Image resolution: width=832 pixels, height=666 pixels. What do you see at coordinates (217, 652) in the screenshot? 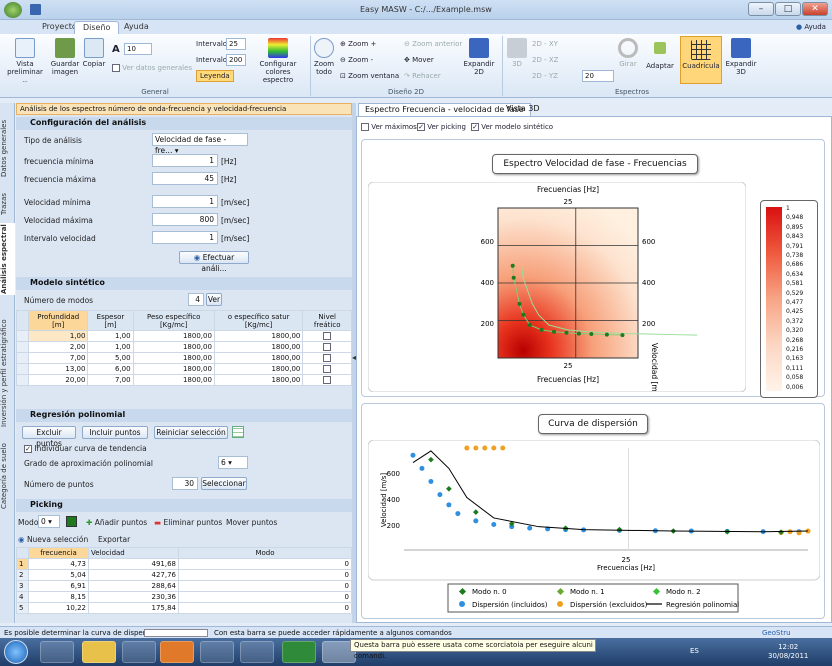
I see `chrome-icon` at bounding box center [217, 652].